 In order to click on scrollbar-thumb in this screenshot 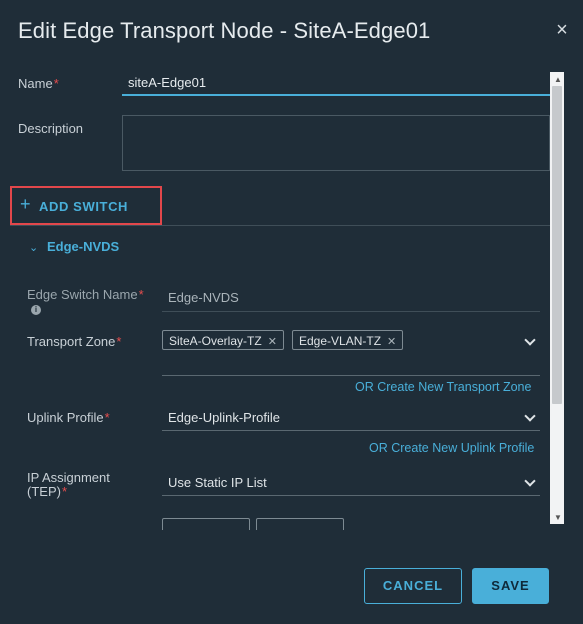, I will do `click(557, 245)`.